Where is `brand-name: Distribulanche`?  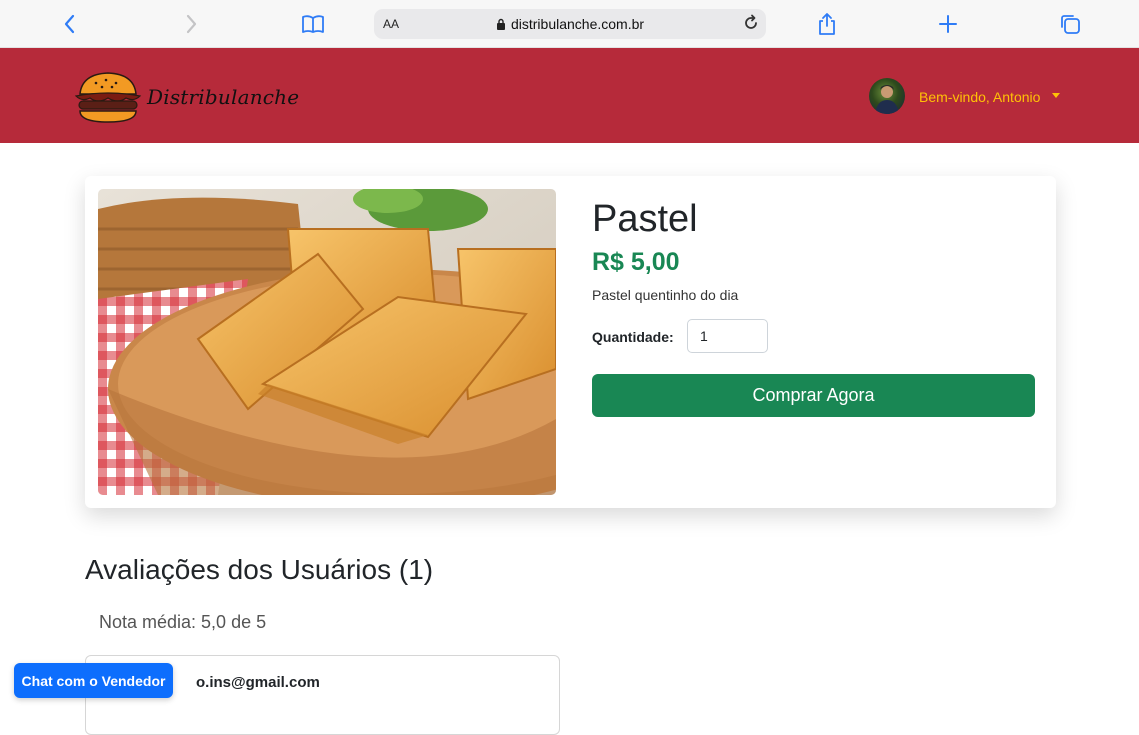 brand-name: Distribulanche is located at coordinates (223, 97).